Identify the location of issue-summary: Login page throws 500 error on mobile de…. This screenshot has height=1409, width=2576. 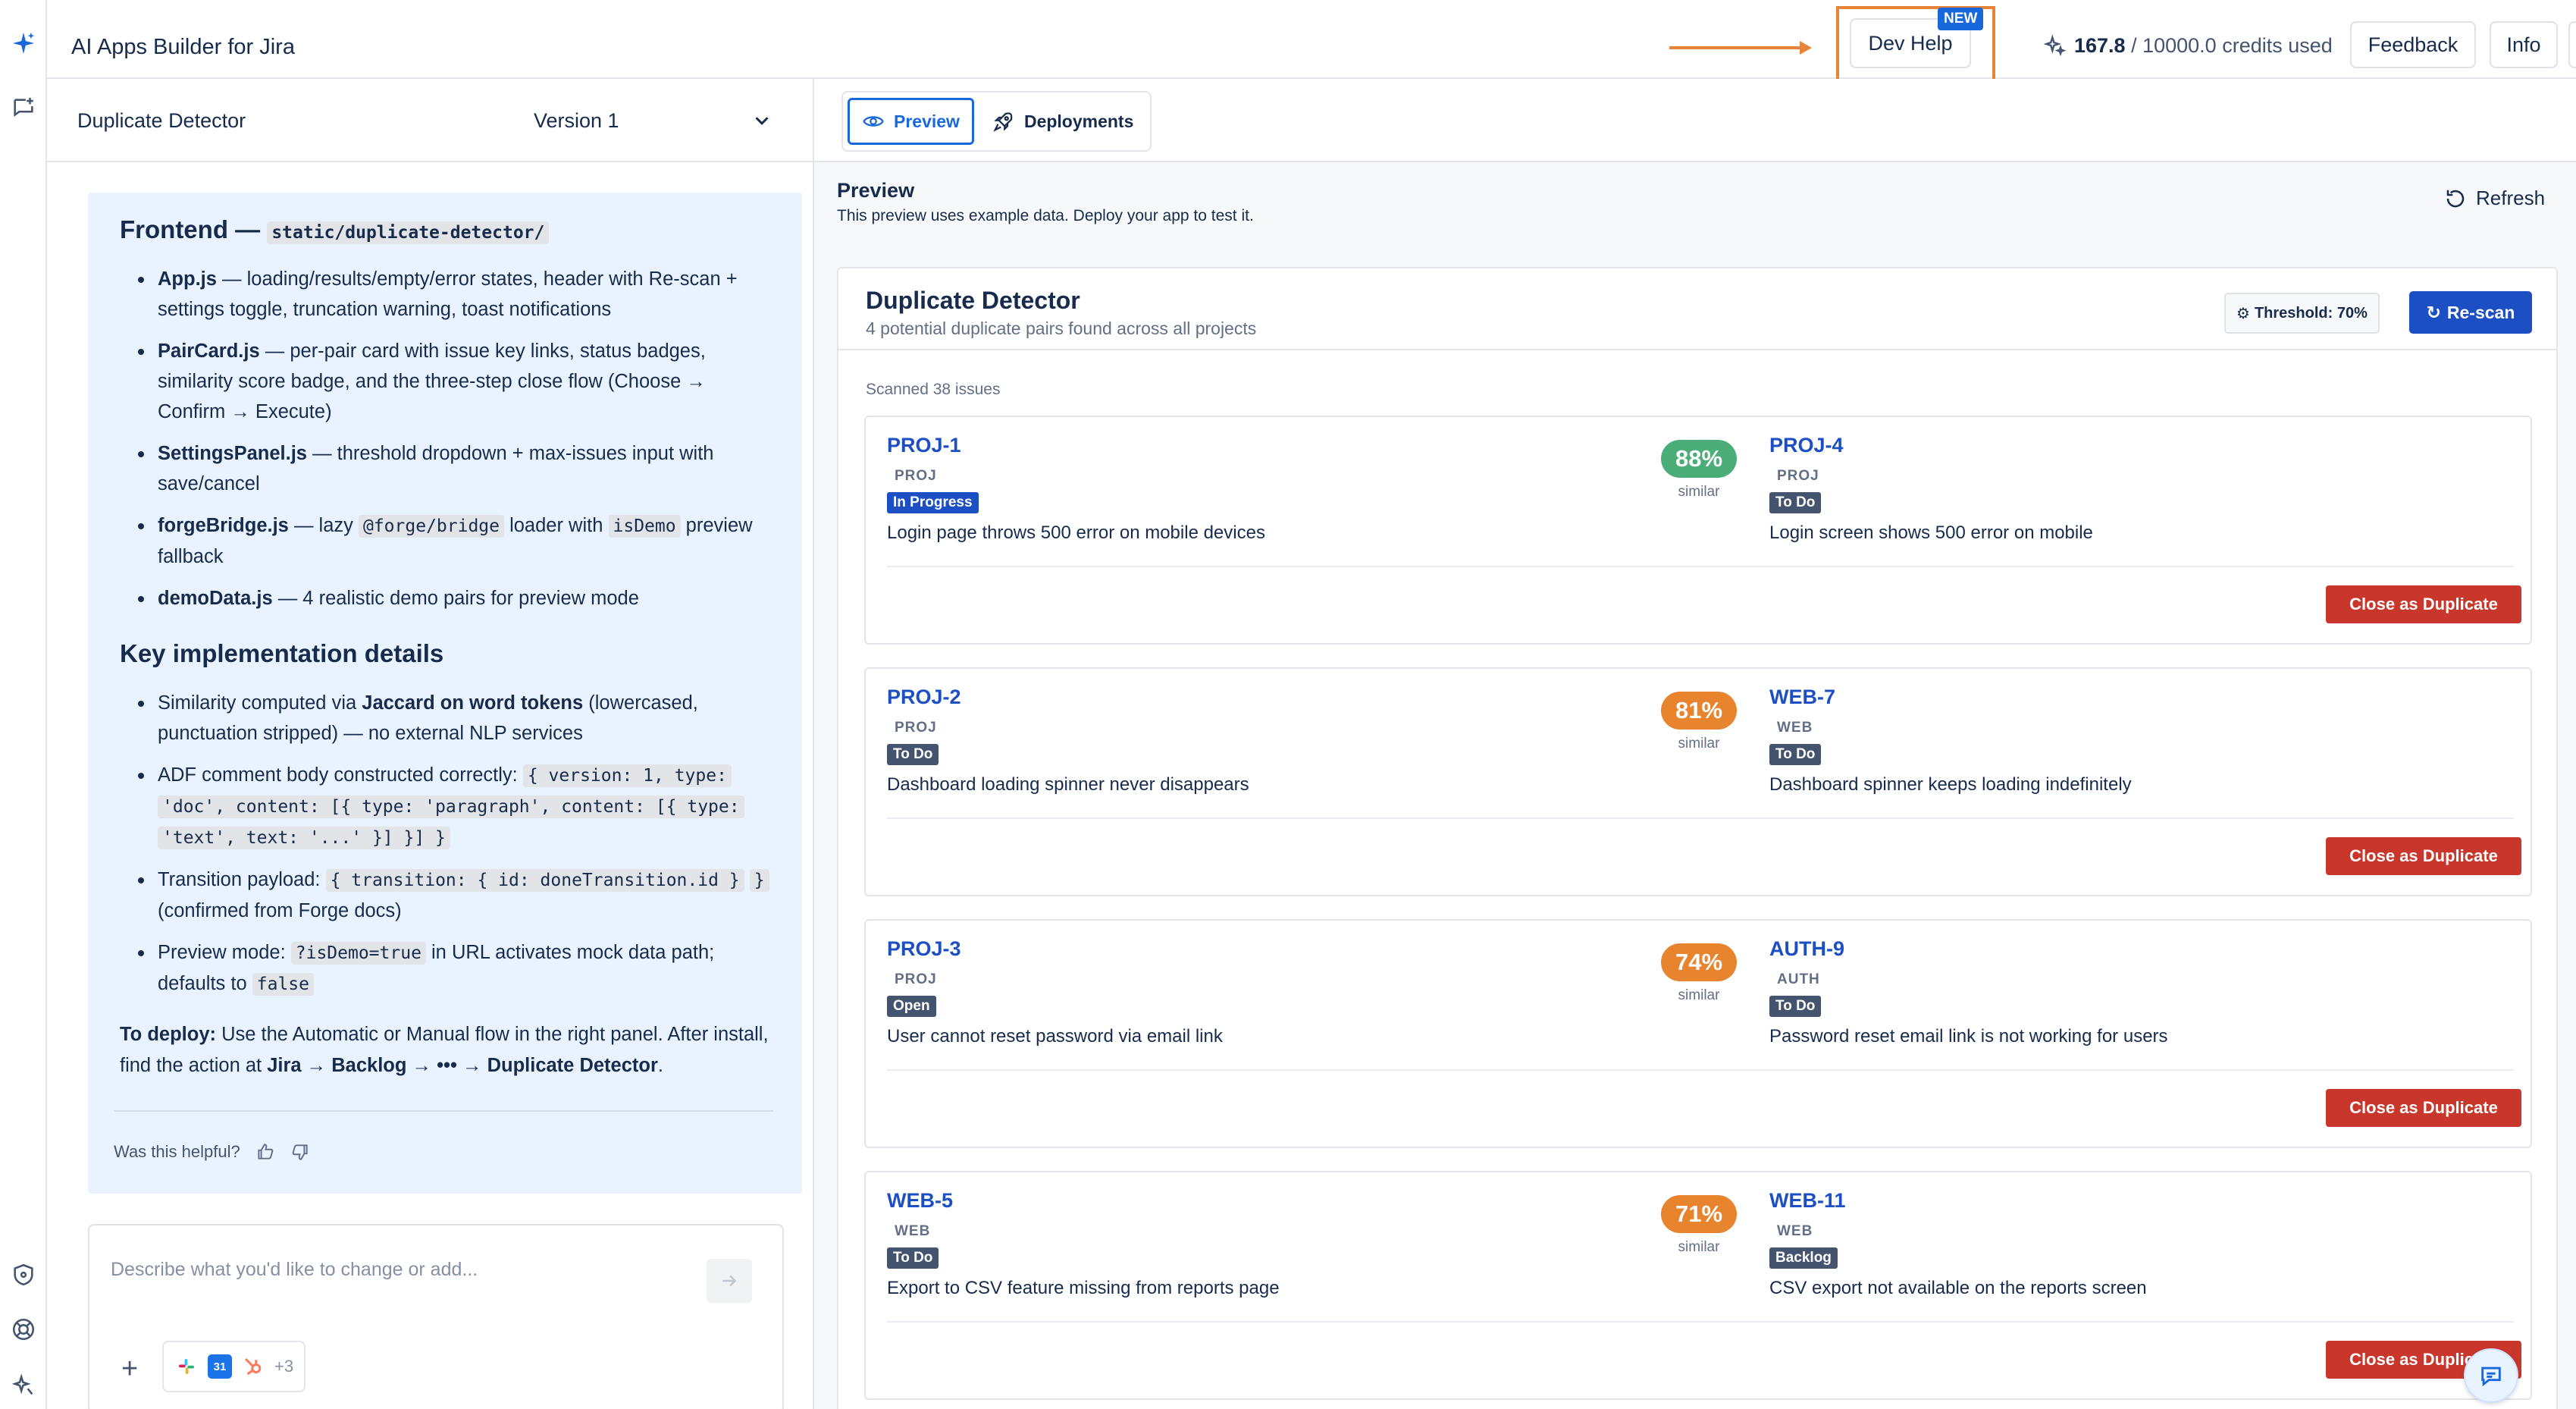
(1076, 532).